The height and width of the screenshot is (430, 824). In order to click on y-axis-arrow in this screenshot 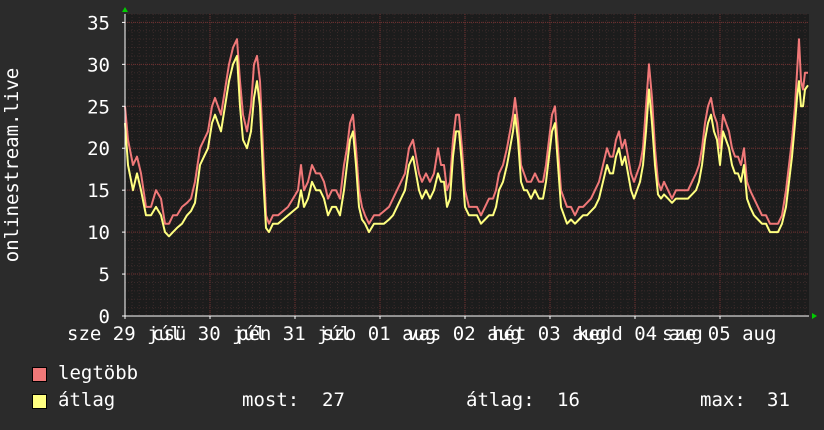, I will do `click(125, 9)`.